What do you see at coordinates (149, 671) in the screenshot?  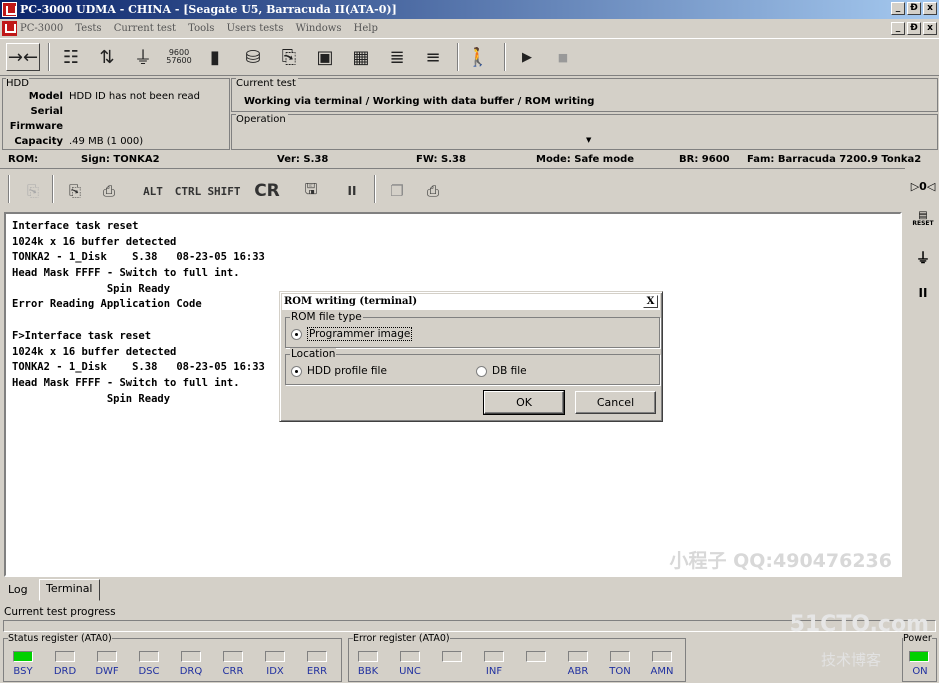 I see `status-register-bit-label: DSC` at bounding box center [149, 671].